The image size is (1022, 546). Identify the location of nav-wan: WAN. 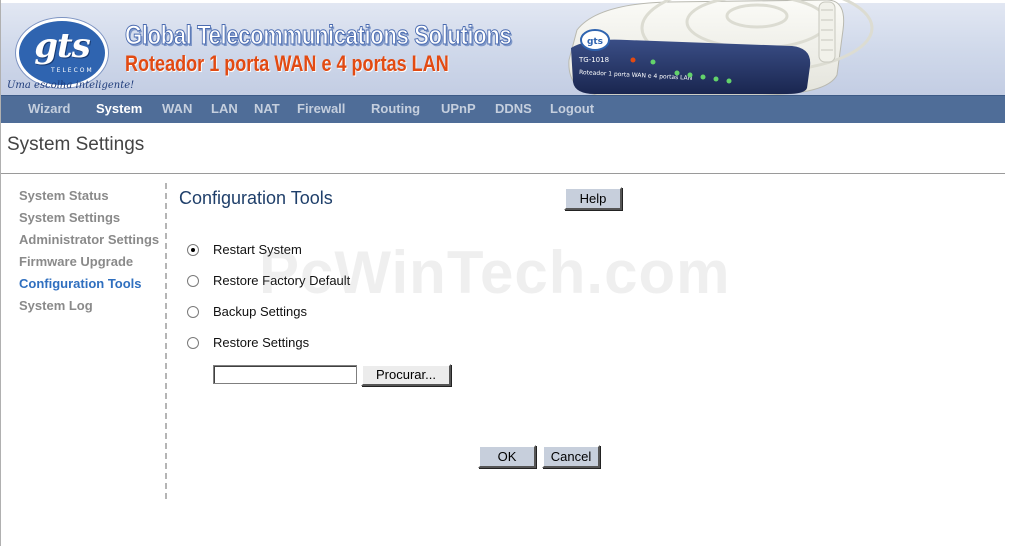
(177, 108).